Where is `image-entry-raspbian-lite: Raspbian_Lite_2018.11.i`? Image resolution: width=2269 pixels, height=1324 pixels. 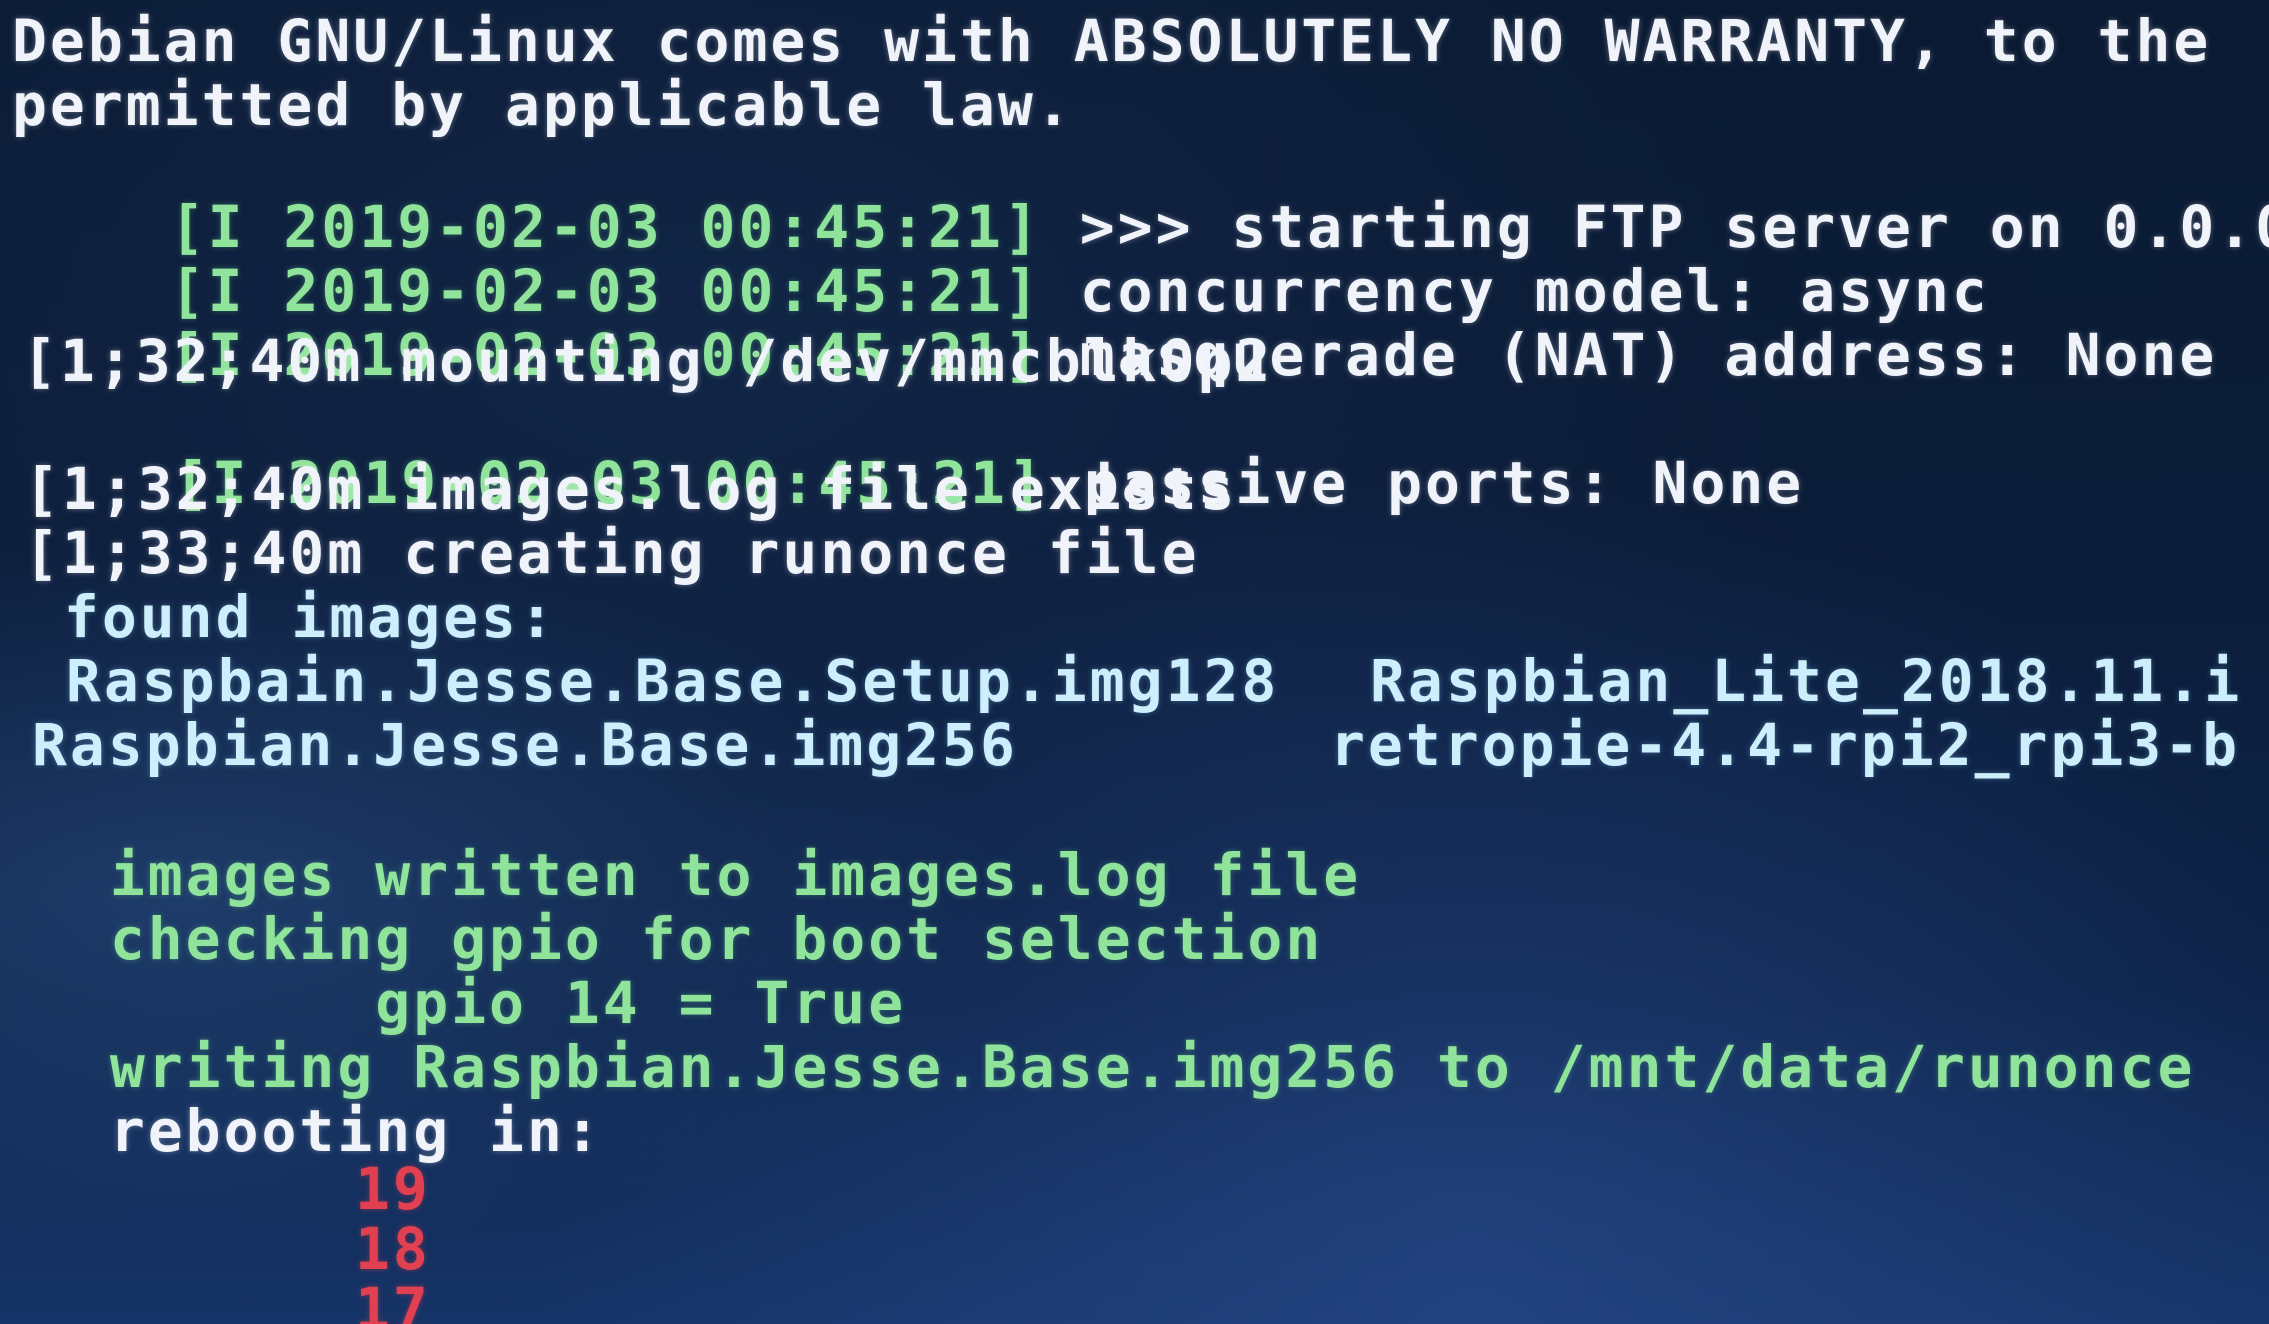
image-entry-raspbian-lite: Raspbian_Lite_2018.11.i is located at coordinates (1806, 681).